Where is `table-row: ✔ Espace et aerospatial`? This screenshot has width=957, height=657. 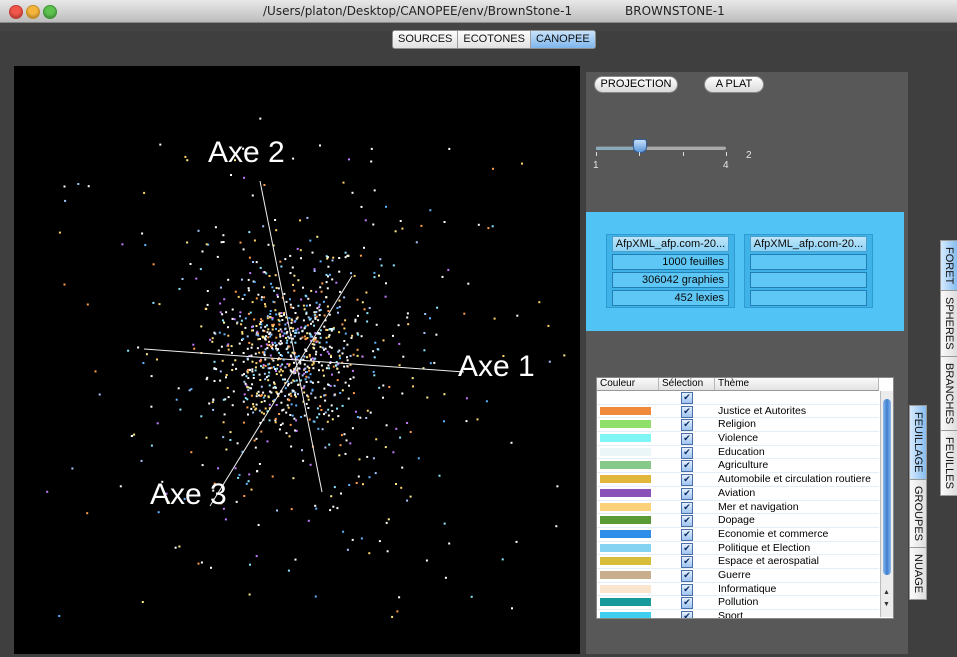 table-row: ✔ Espace et aerospatial is located at coordinates (738, 562).